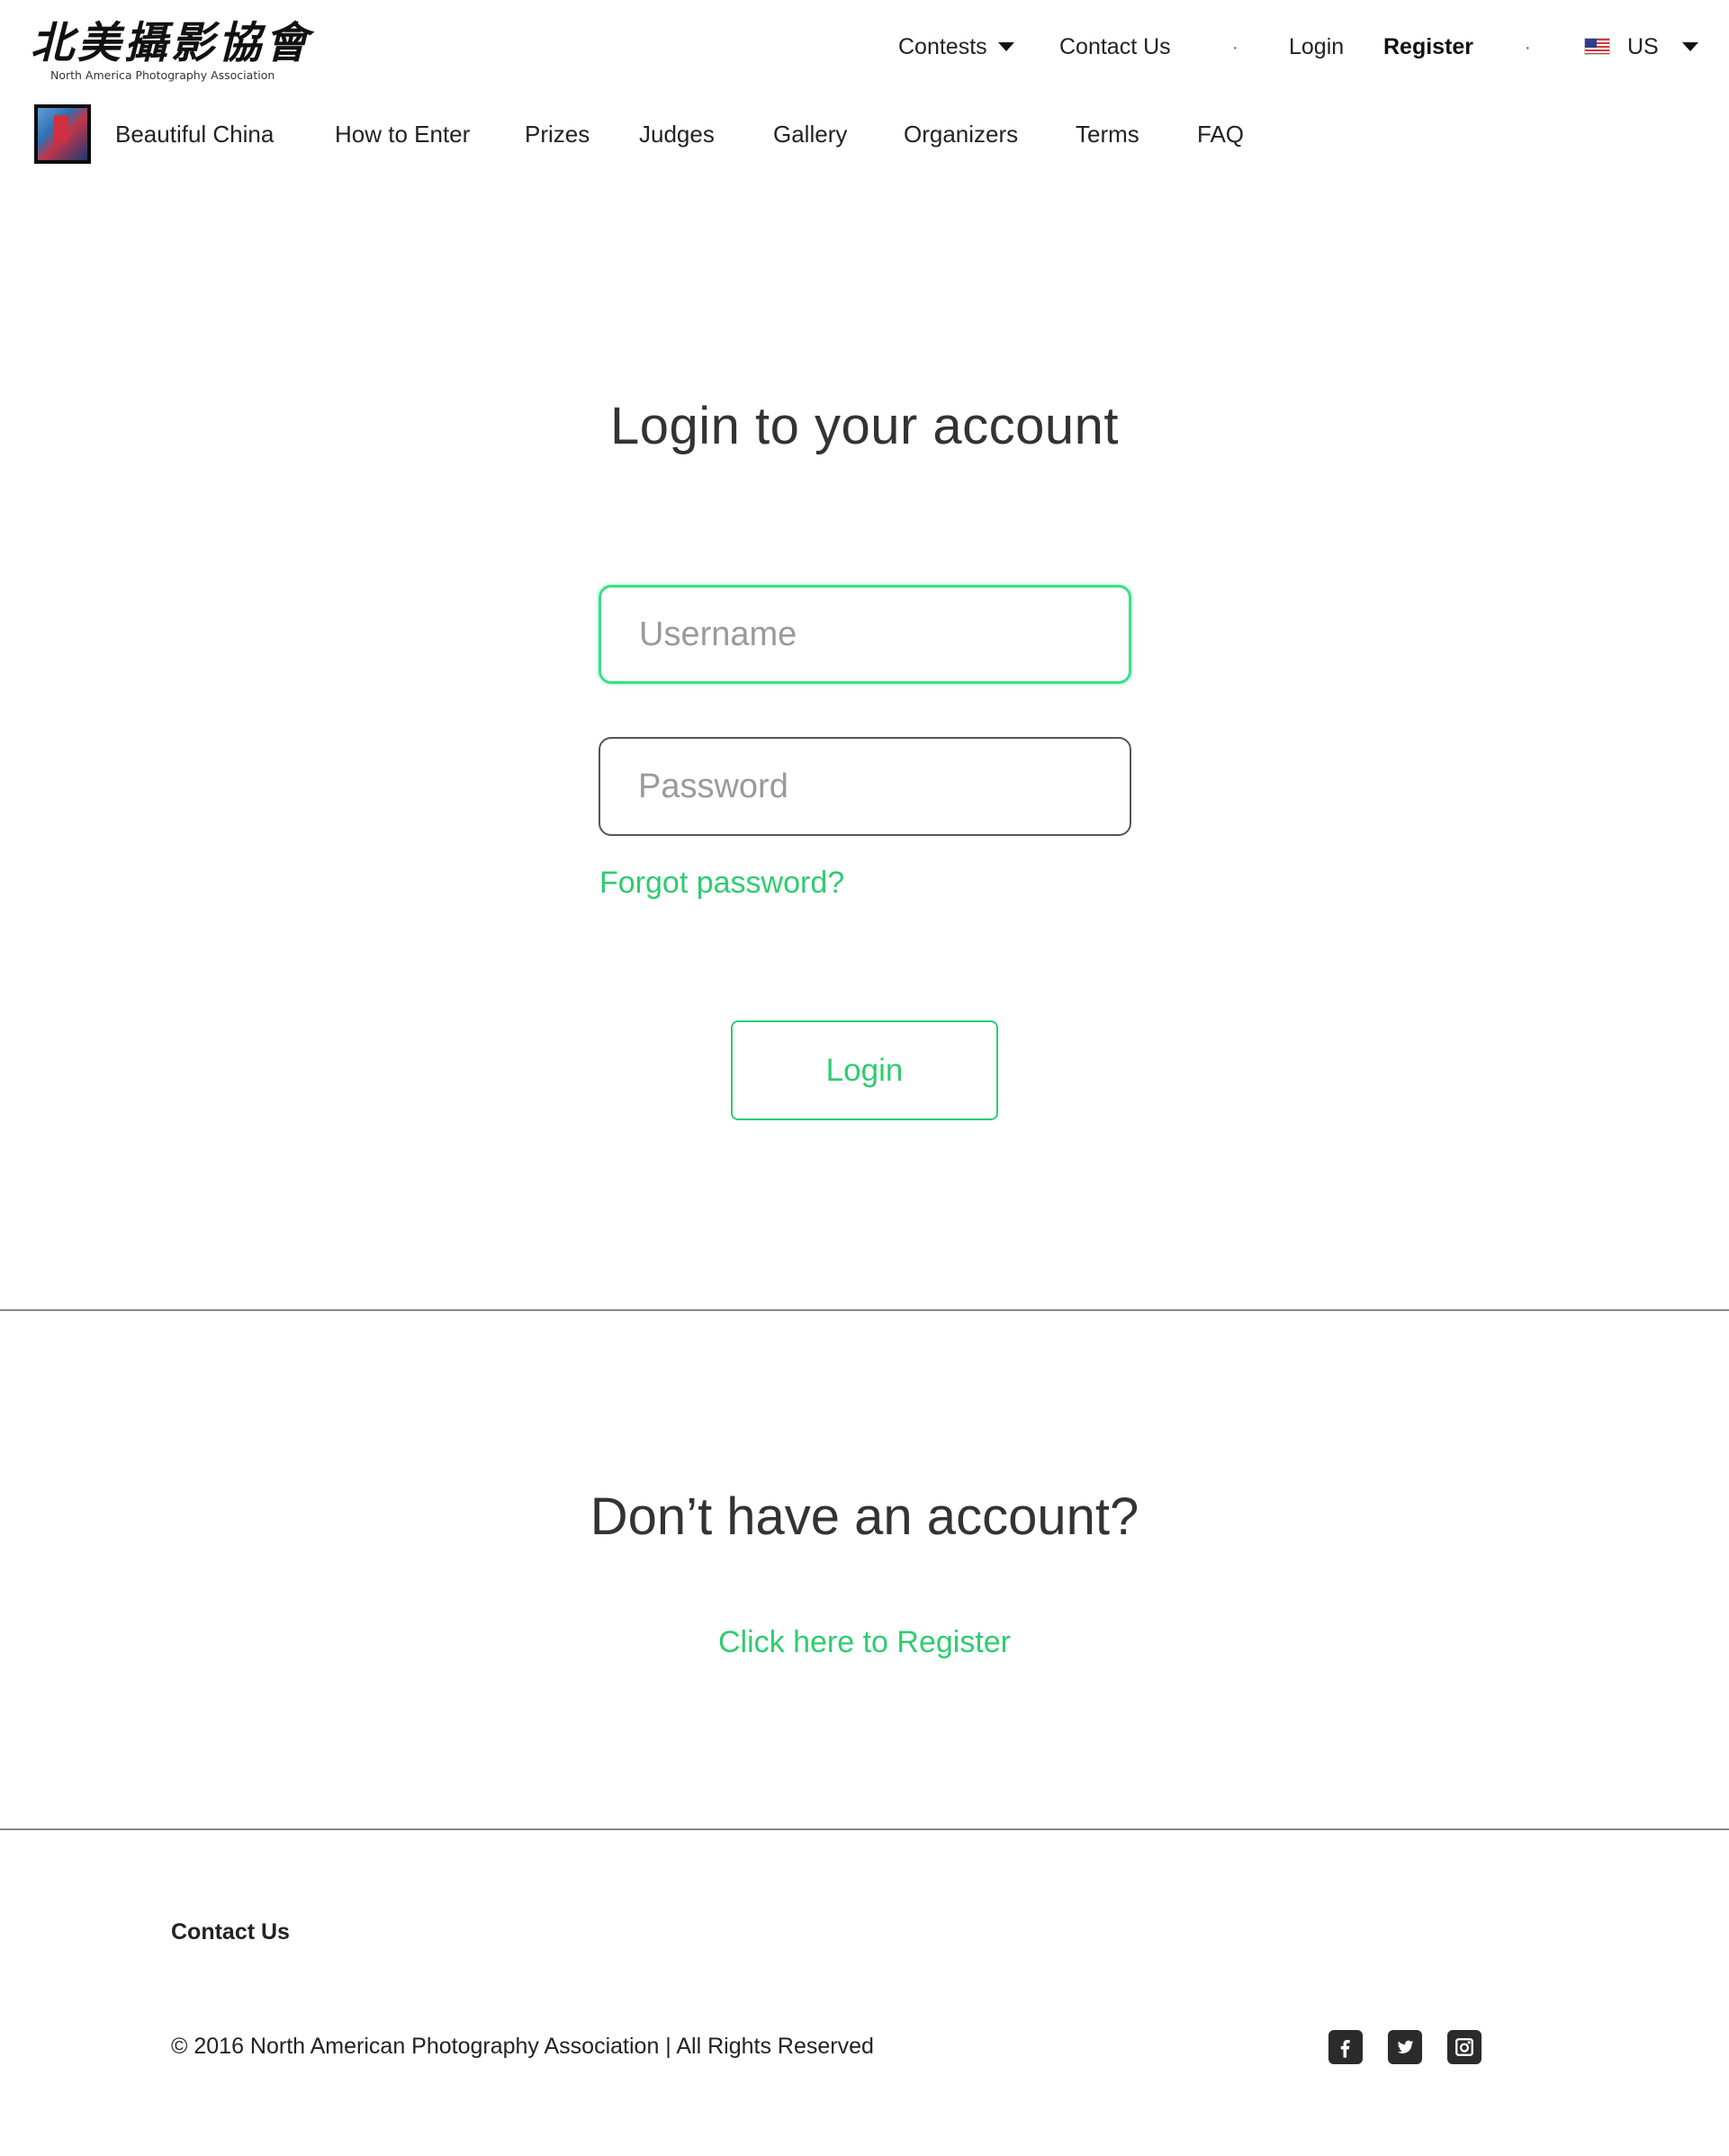 The width and height of the screenshot is (1729, 2156). I want to click on facebook-icon, so click(1345, 2047).